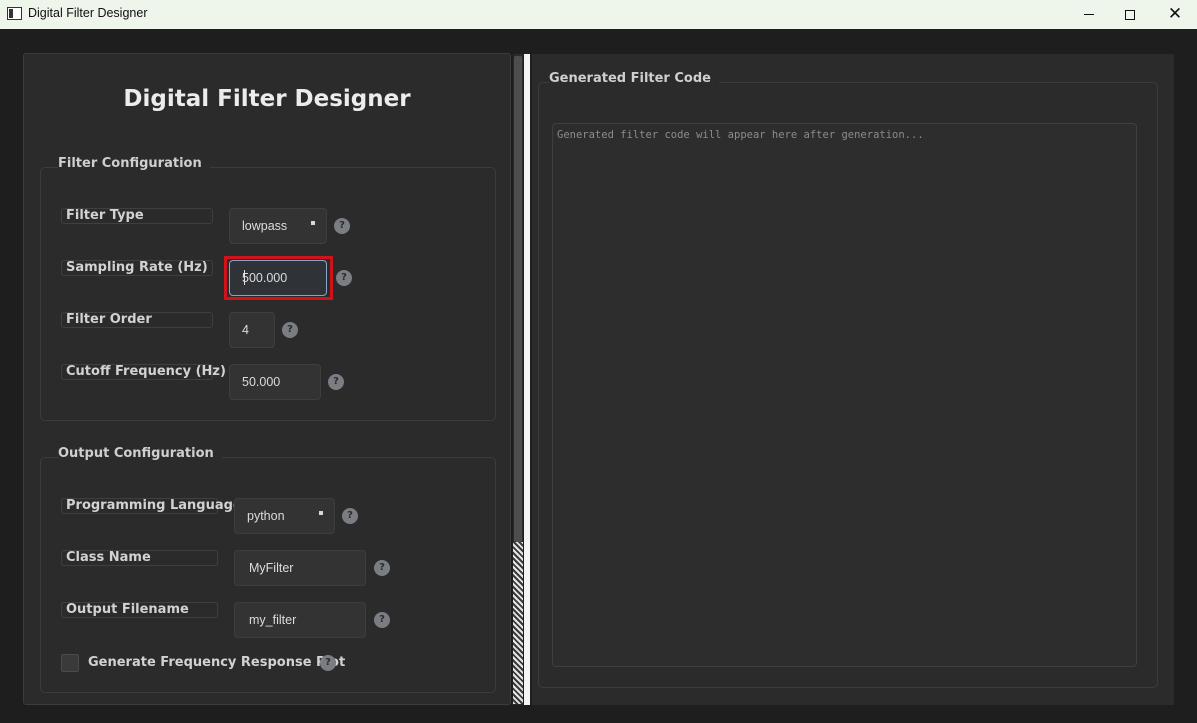  I want to click on cutoff-frequency-help-icon: ?, so click(336, 382).